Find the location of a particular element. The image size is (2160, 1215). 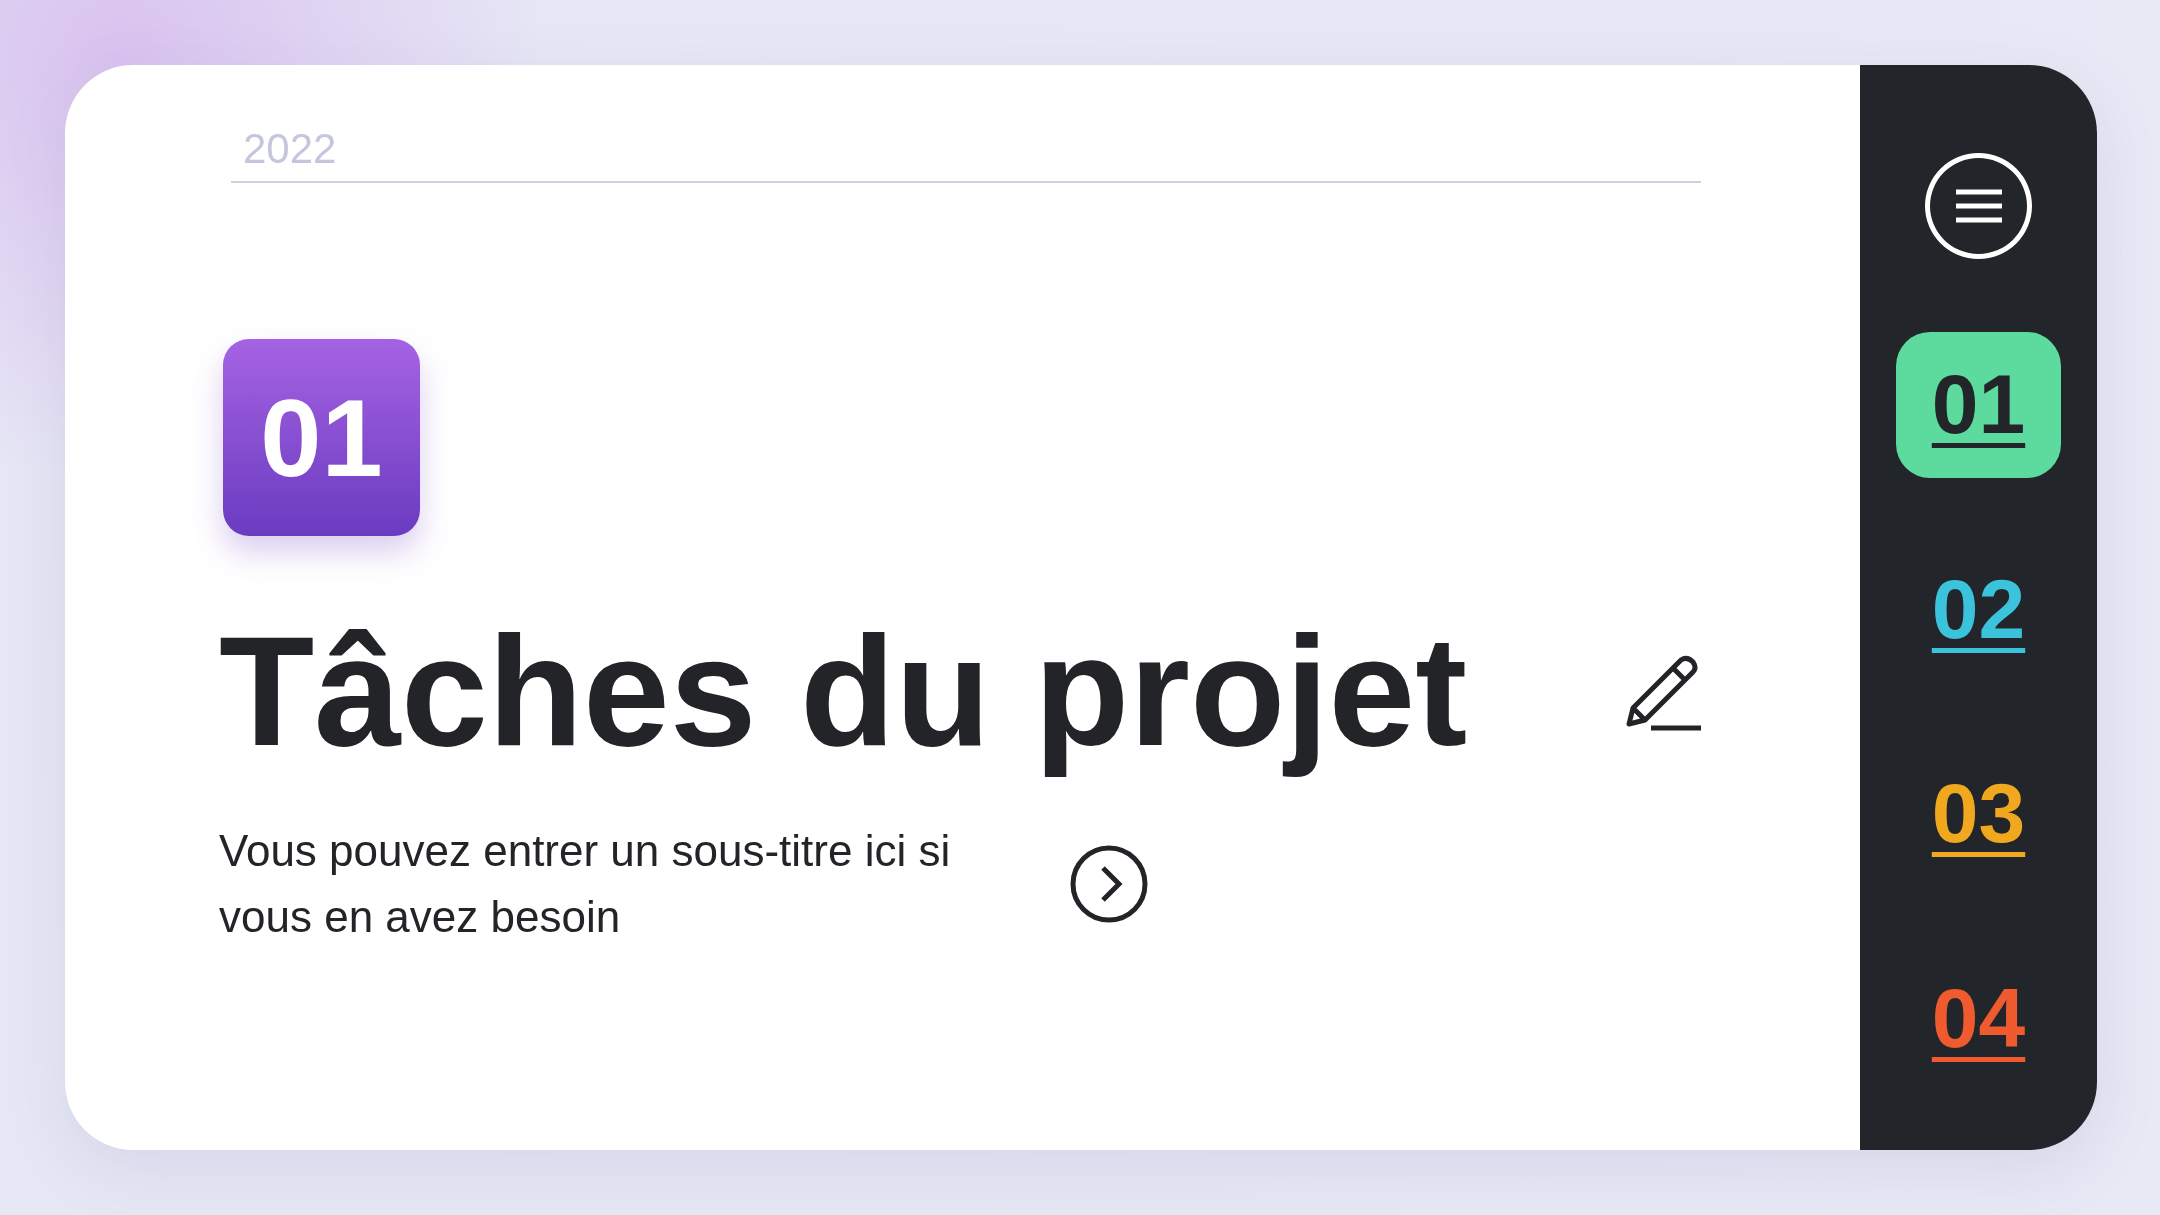

arrow-circle-icon is located at coordinates (1109, 883).